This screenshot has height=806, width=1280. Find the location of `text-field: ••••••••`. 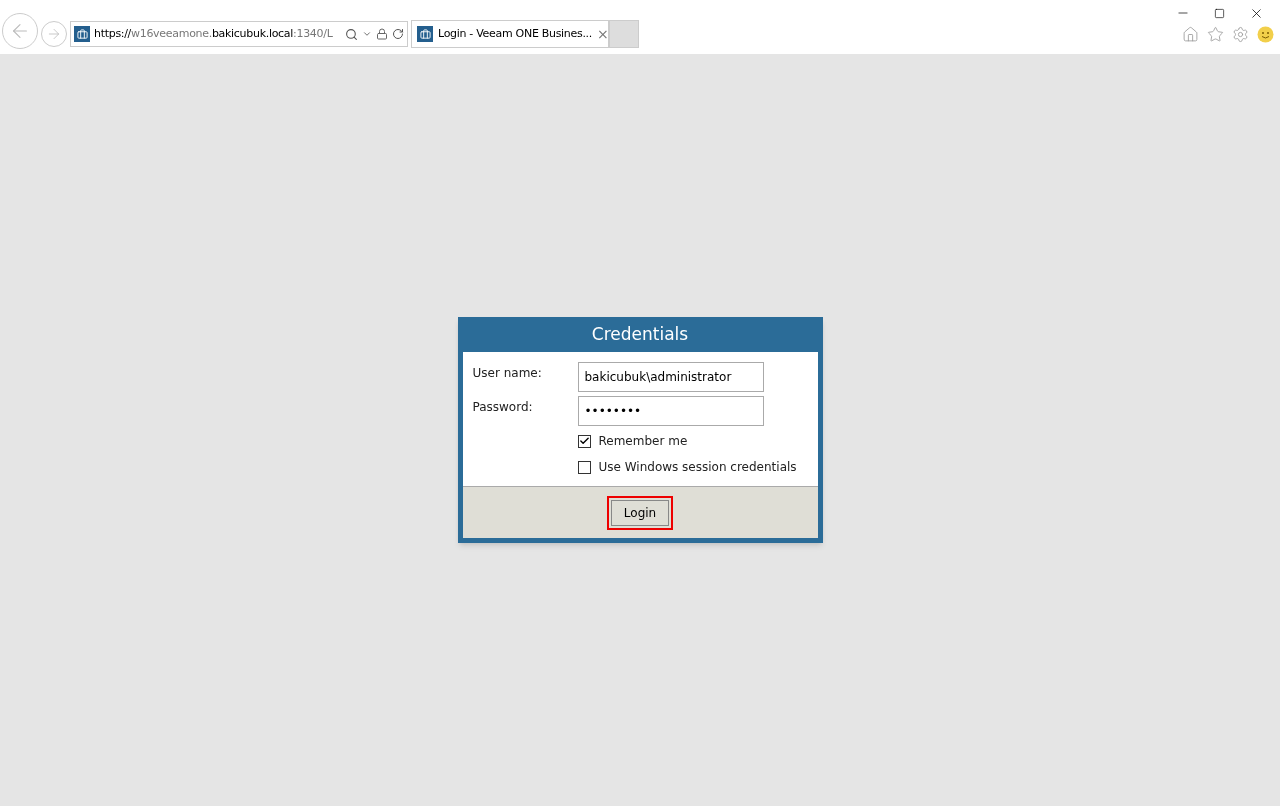

text-field: •••••••• is located at coordinates (670, 411).